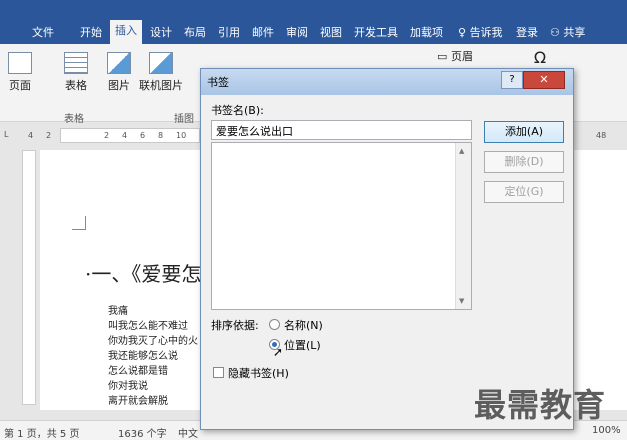 The width and height of the screenshot is (627, 440). I want to click on group-label-illustrations: 插图, so click(184, 119).